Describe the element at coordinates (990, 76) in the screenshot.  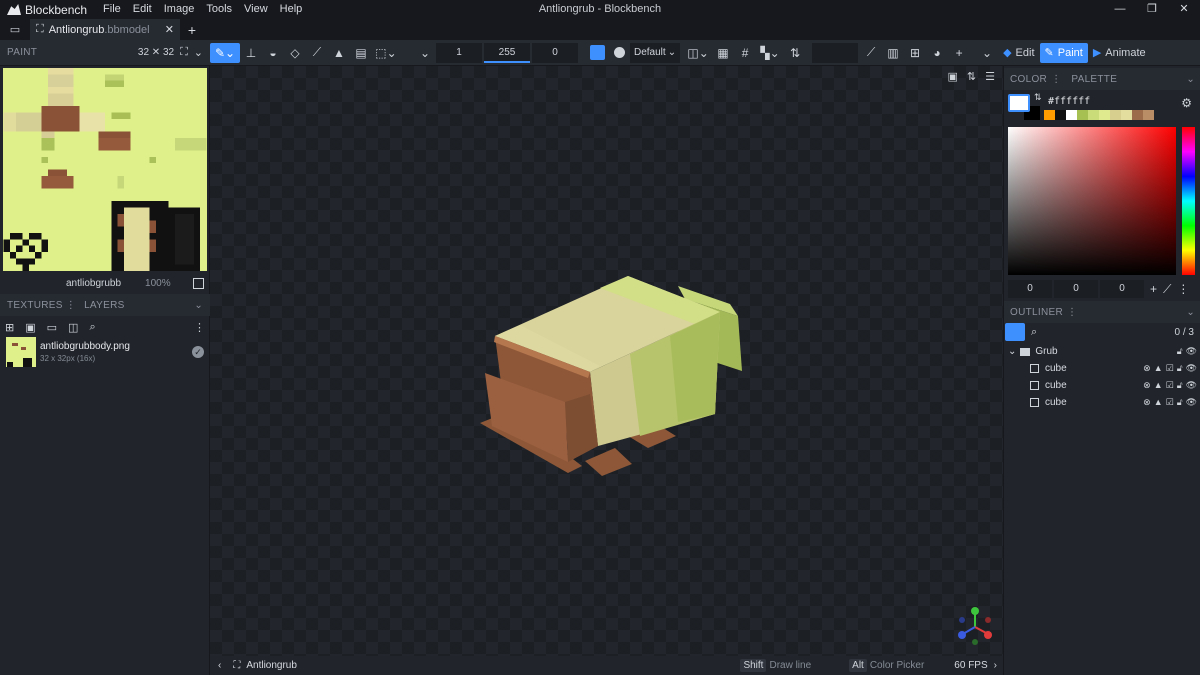
I see `menu-icon: ☰` at that location.